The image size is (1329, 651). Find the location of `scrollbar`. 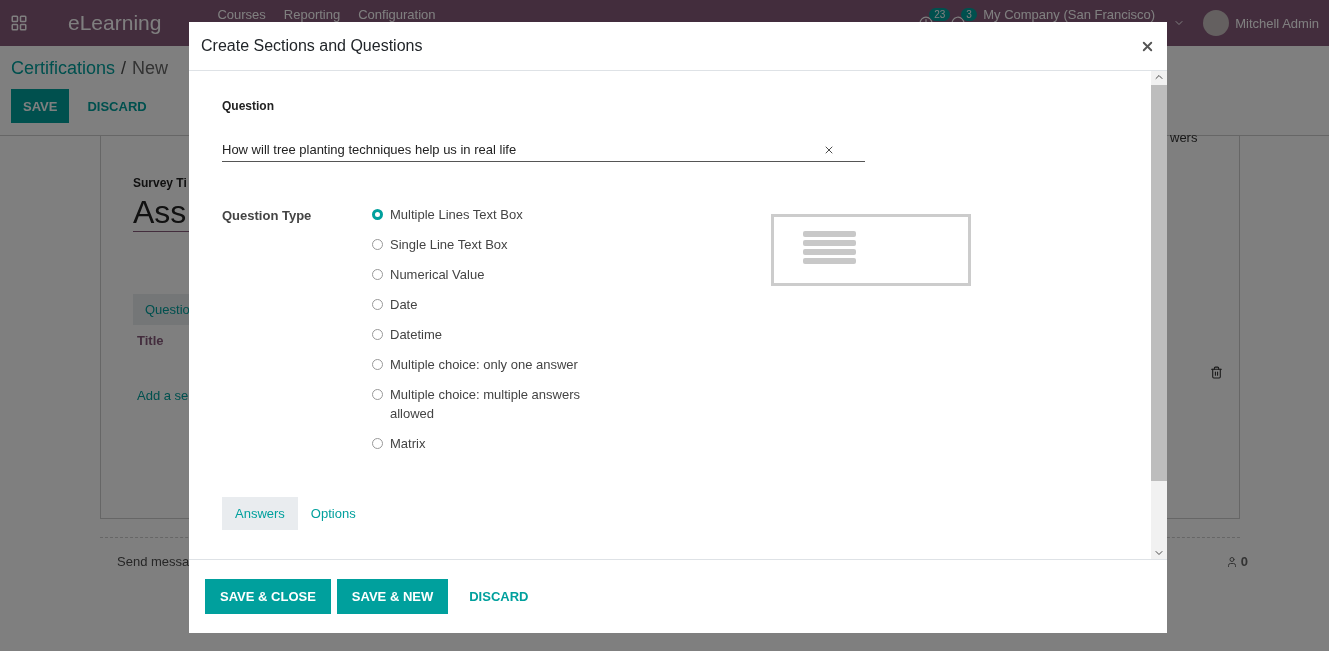

scrollbar is located at coordinates (1159, 315).